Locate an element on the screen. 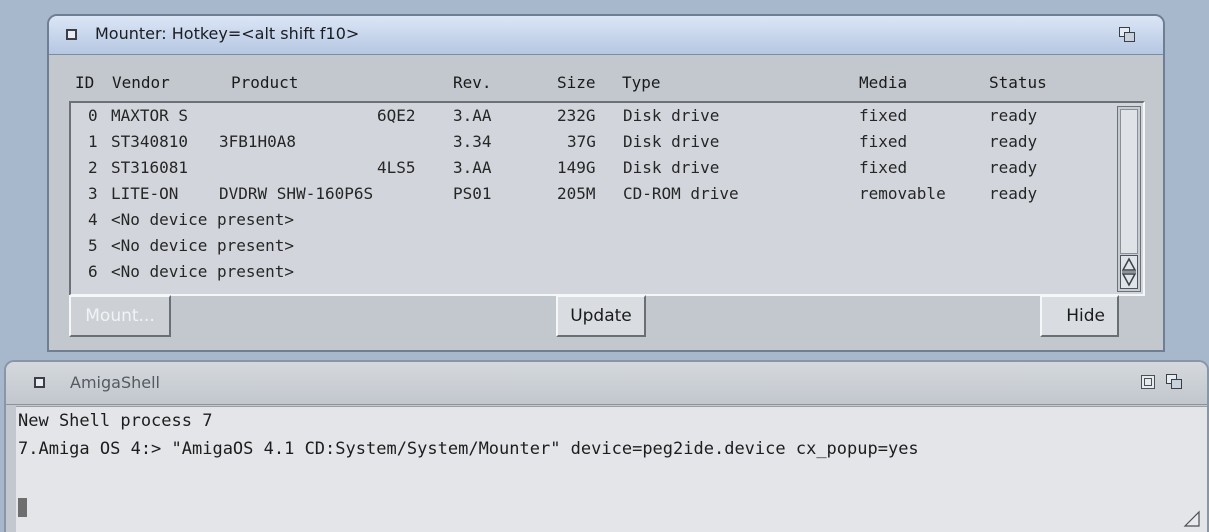 This screenshot has height=532, width=1209. console-line: New Shell process 7 is located at coordinates (115, 421).